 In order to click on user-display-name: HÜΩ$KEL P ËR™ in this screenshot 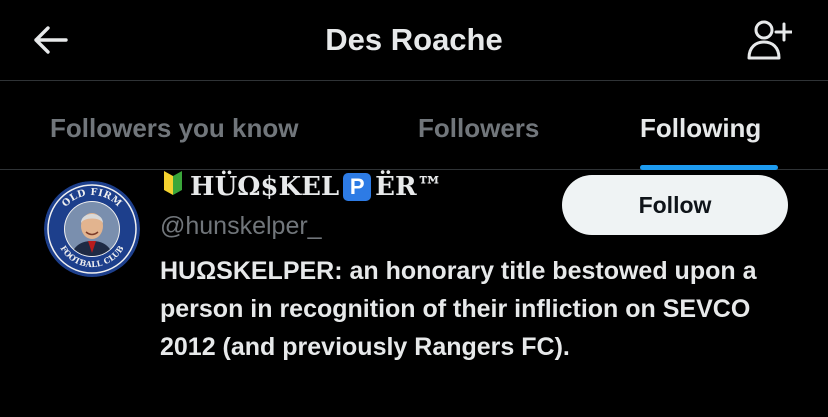, I will do `click(302, 187)`.